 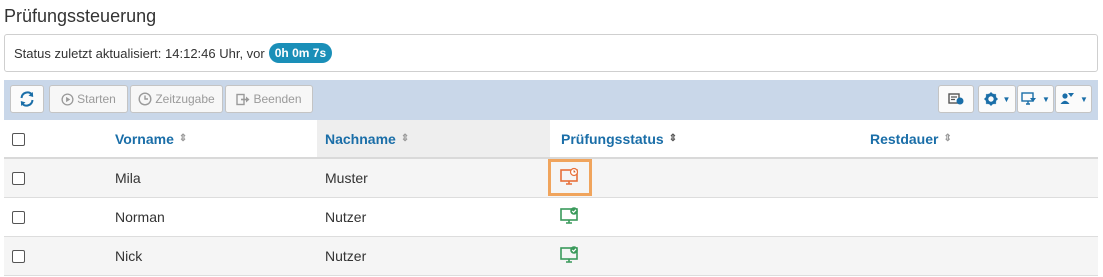 I want to click on table-row: Mila Muster, so click(x=551, y=178).